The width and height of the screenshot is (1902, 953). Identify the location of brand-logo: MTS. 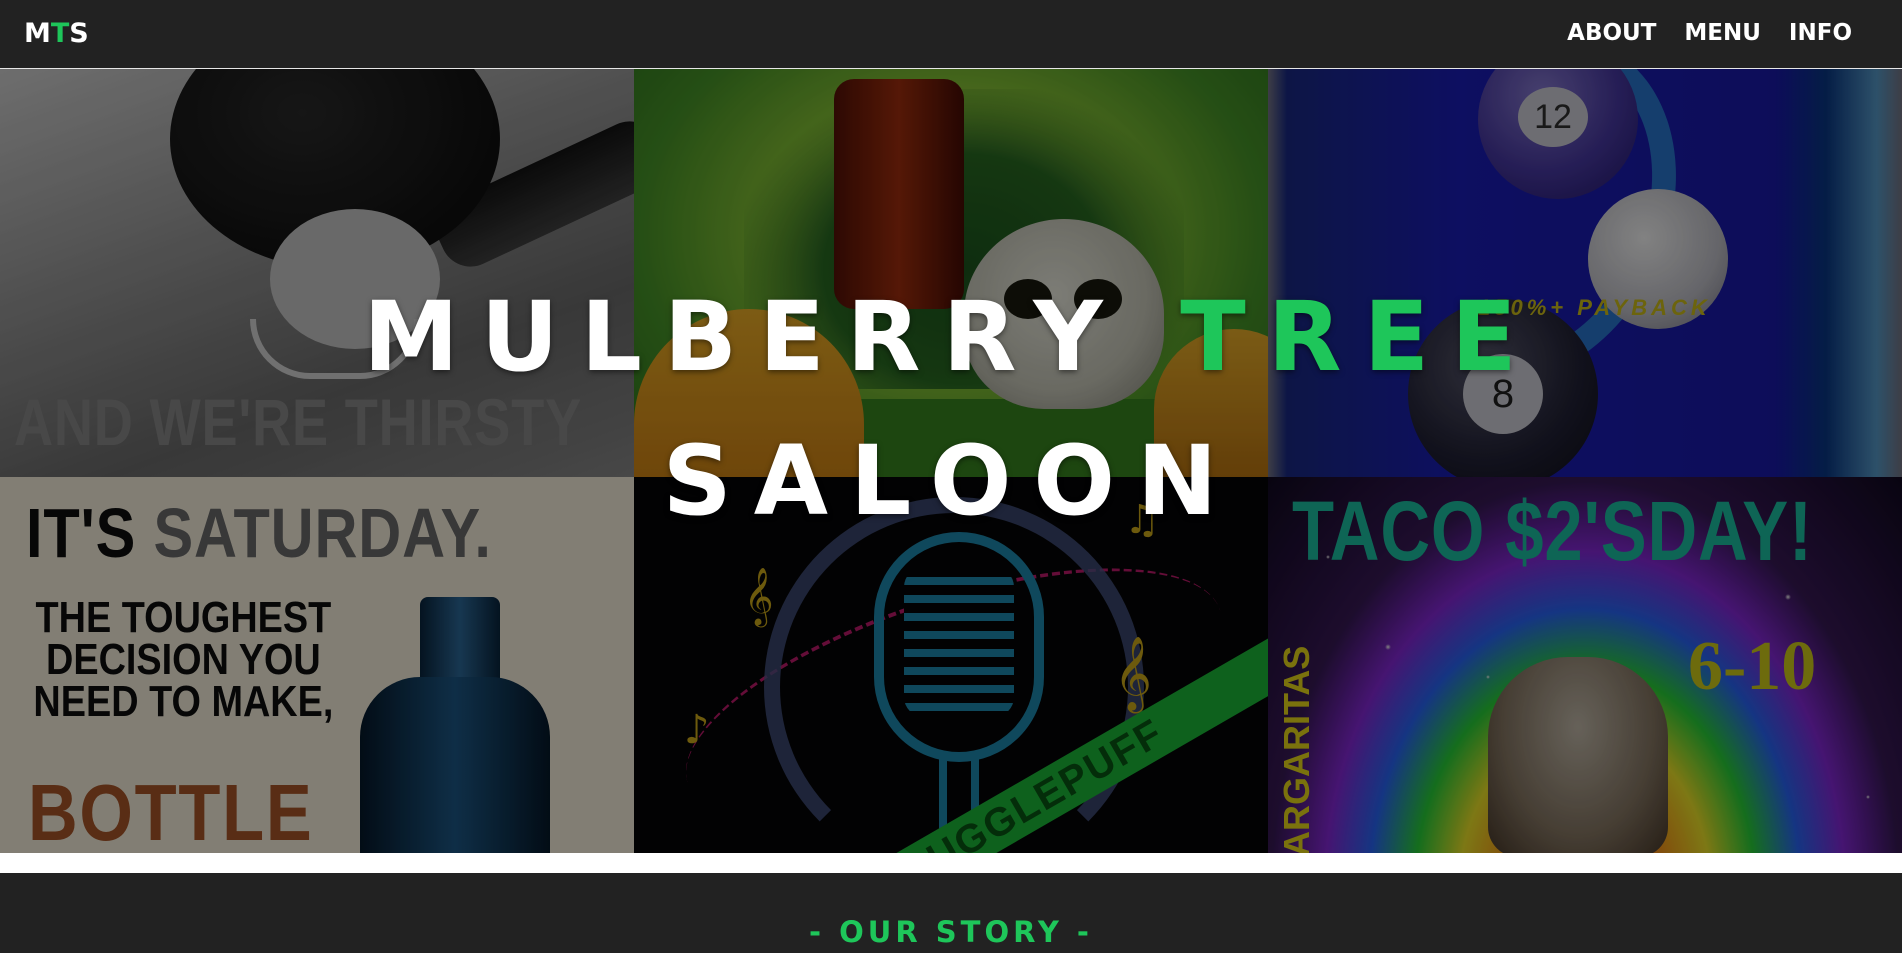
(56, 33).